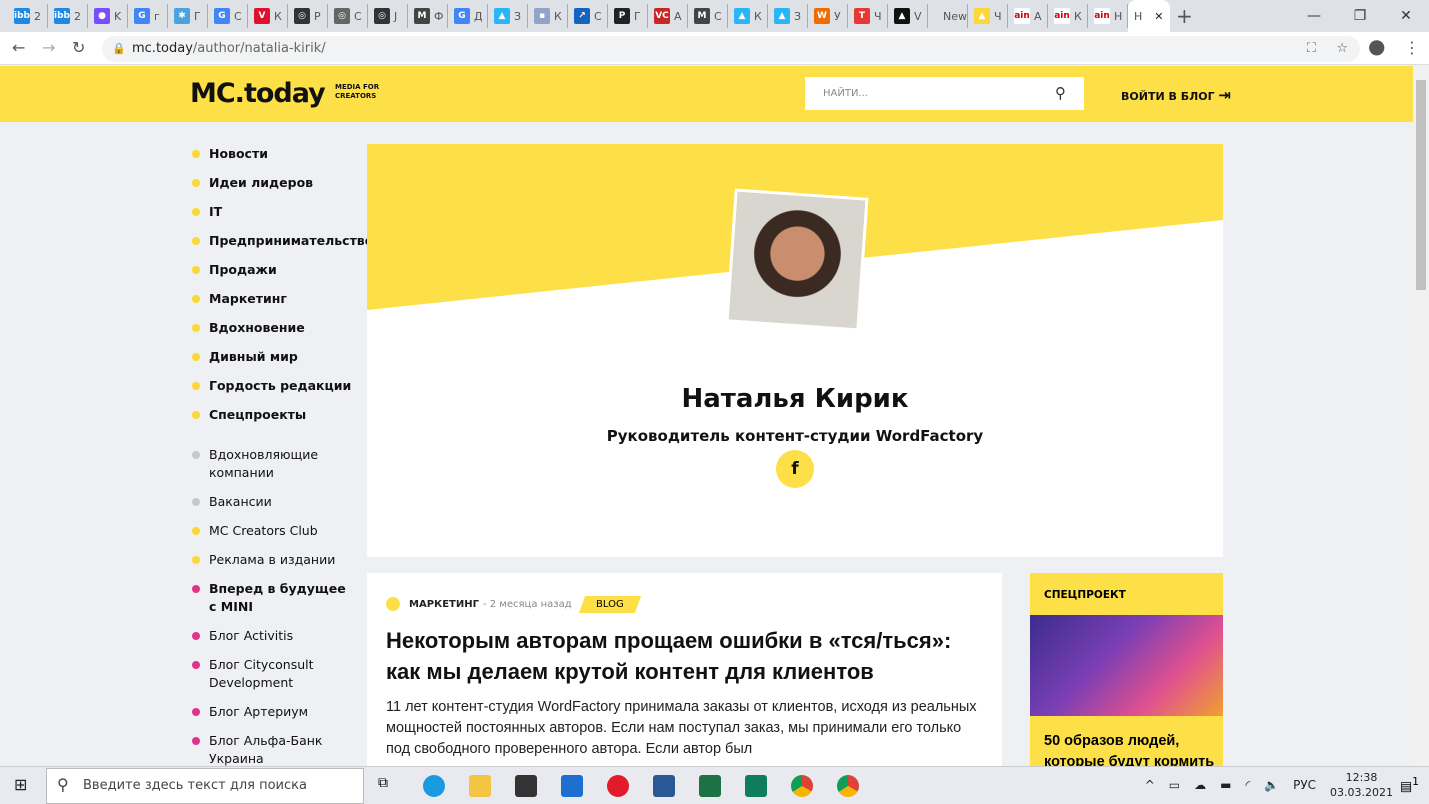  What do you see at coordinates (274, 299) in the screenshot?
I see `sidebar-item: Маркетинг` at bounding box center [274, 299].